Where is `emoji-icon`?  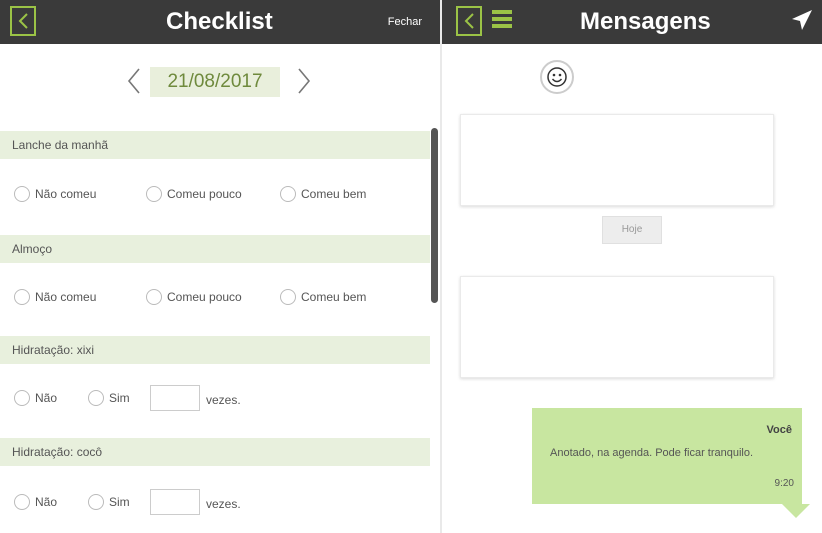
emoji-icon is located at coordinates (557, 77).